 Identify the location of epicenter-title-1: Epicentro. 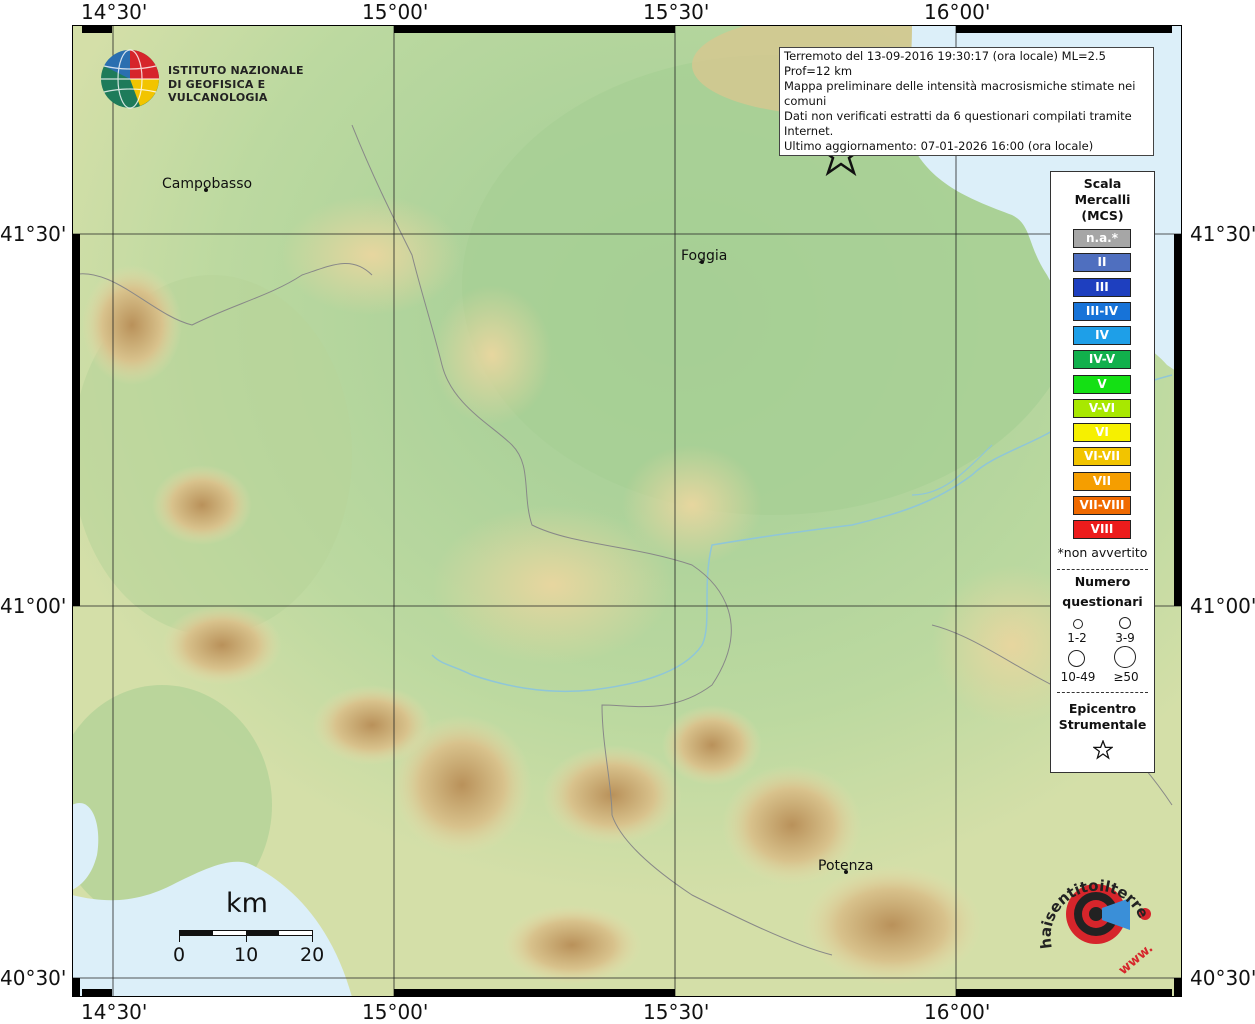
(1102, 708).